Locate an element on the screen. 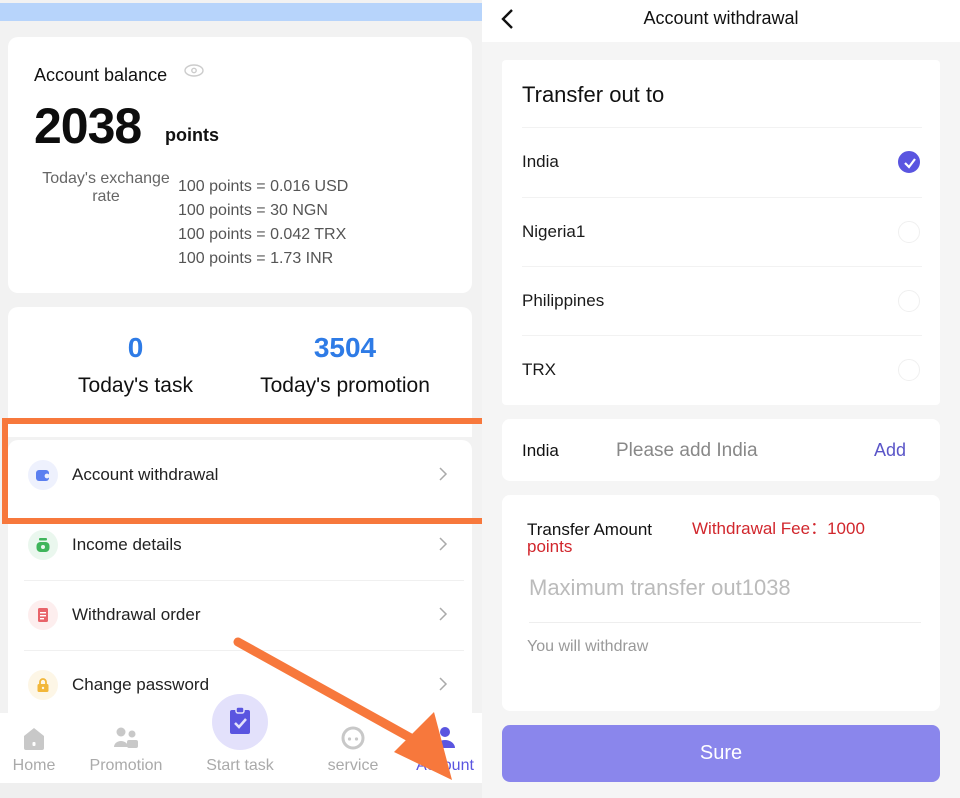 The image size is (960, 798). option-label: India is located at coordinates (540, 161).